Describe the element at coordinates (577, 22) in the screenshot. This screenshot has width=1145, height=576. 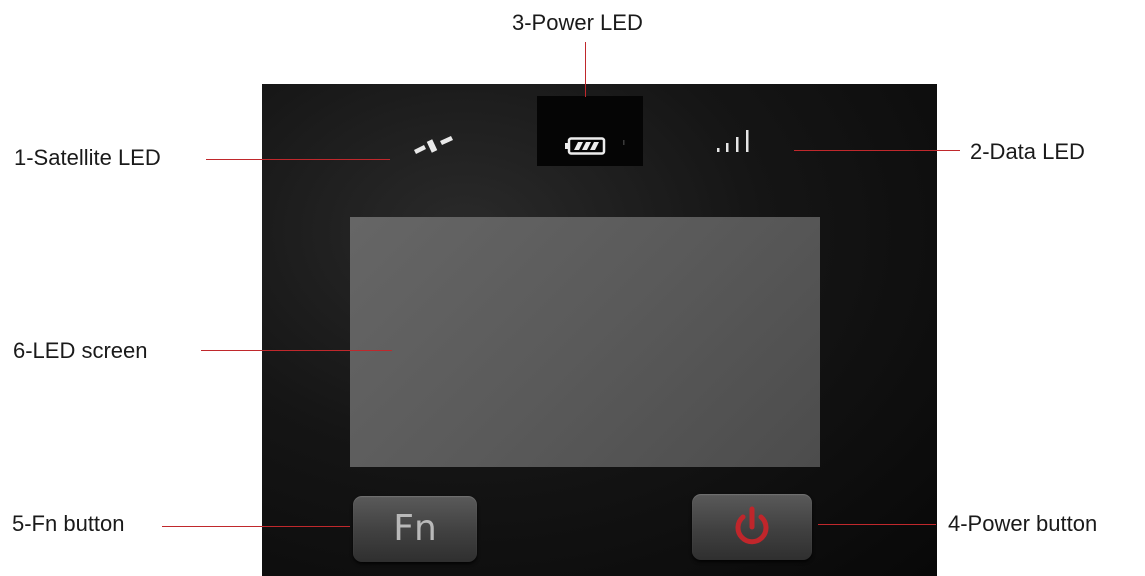
I see `callout-power-led: 3-Power LED` at that location.